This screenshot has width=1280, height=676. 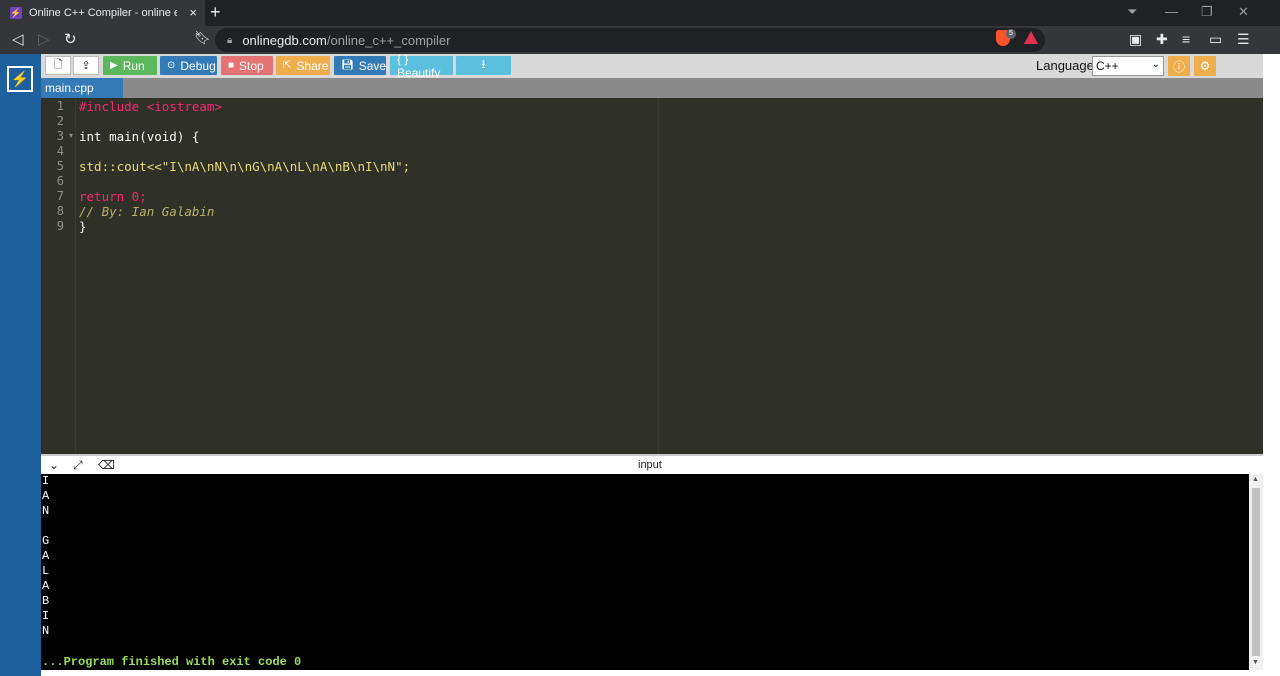 What do you see at coordinates (312, 65) in the screenshot?
I see `share-label: Share` at bounding box center [312, 65].